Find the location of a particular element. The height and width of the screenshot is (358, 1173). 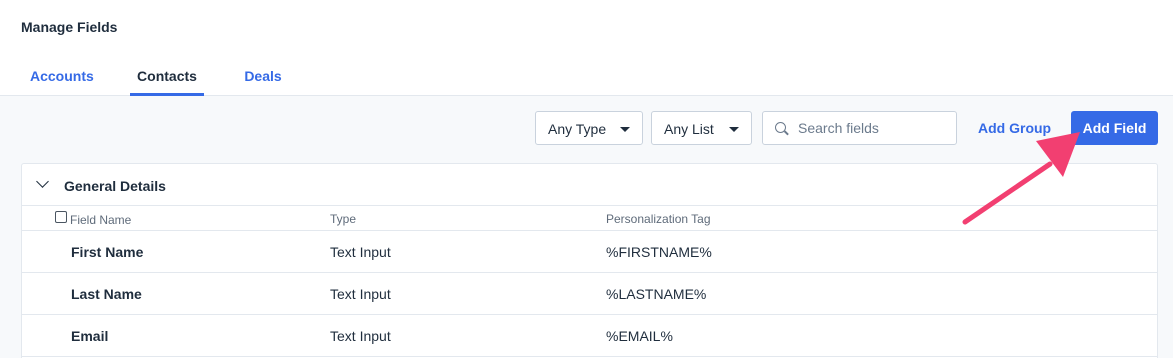

field-name: First Name is located at coordinates (107, 252).